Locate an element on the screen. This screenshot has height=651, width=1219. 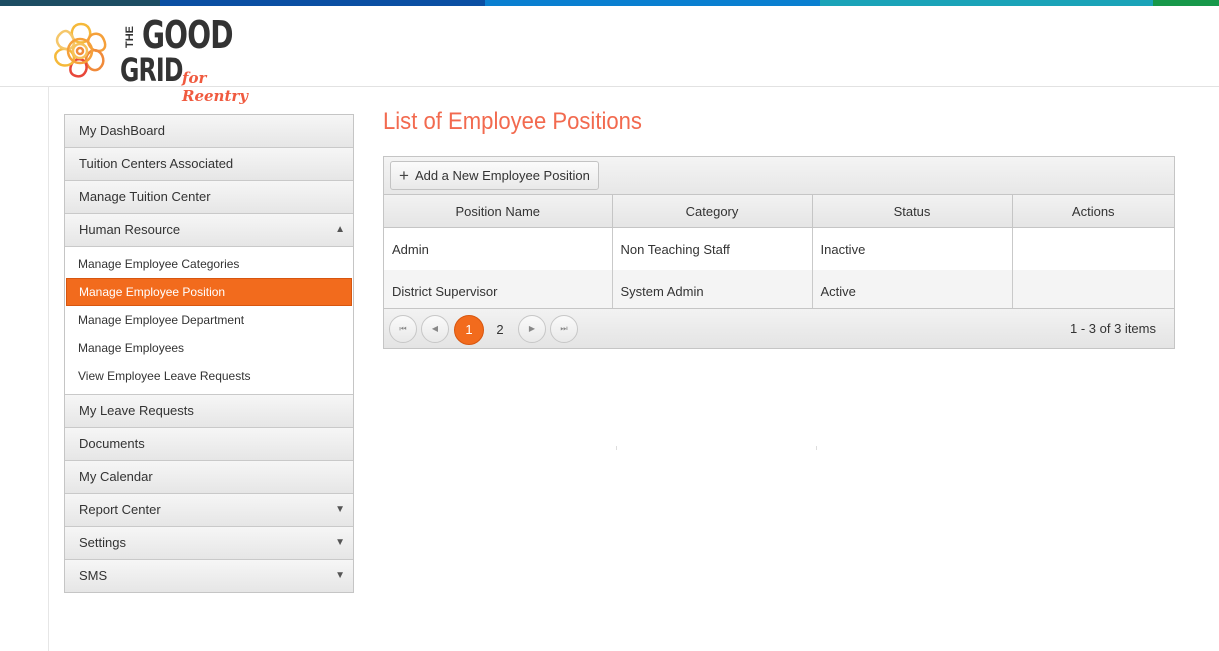
cell-position-name: District Supervisor is located at coordinates (498, 291).